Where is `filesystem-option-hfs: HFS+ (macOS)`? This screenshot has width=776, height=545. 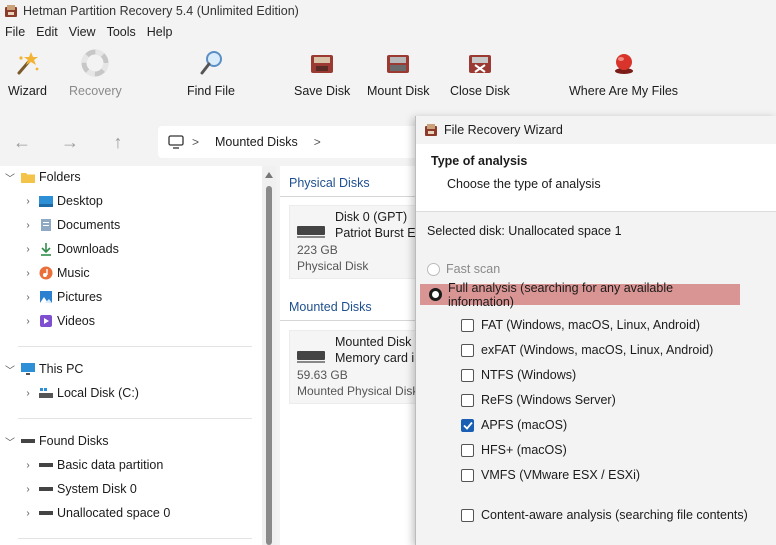 filesystem-option-hfs: HFS+ (macOS) is located at coordinates (514, 450).